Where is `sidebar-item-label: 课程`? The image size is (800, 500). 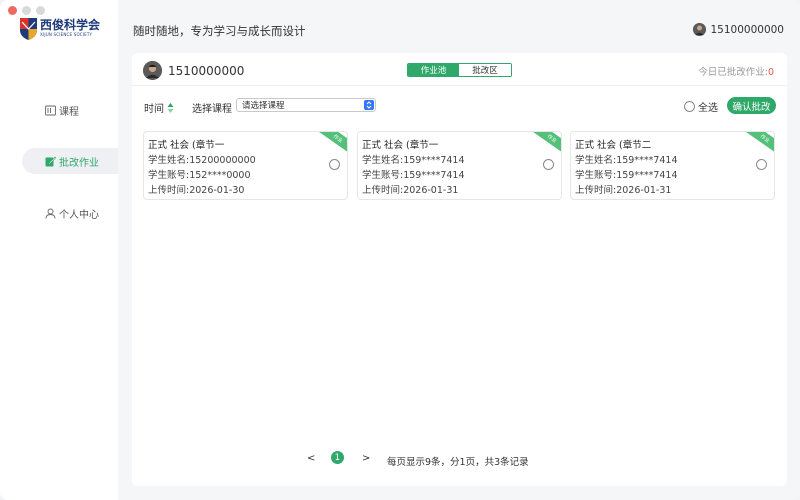 sidebar-item-label: 课程 is located at coordinates (69, 112).